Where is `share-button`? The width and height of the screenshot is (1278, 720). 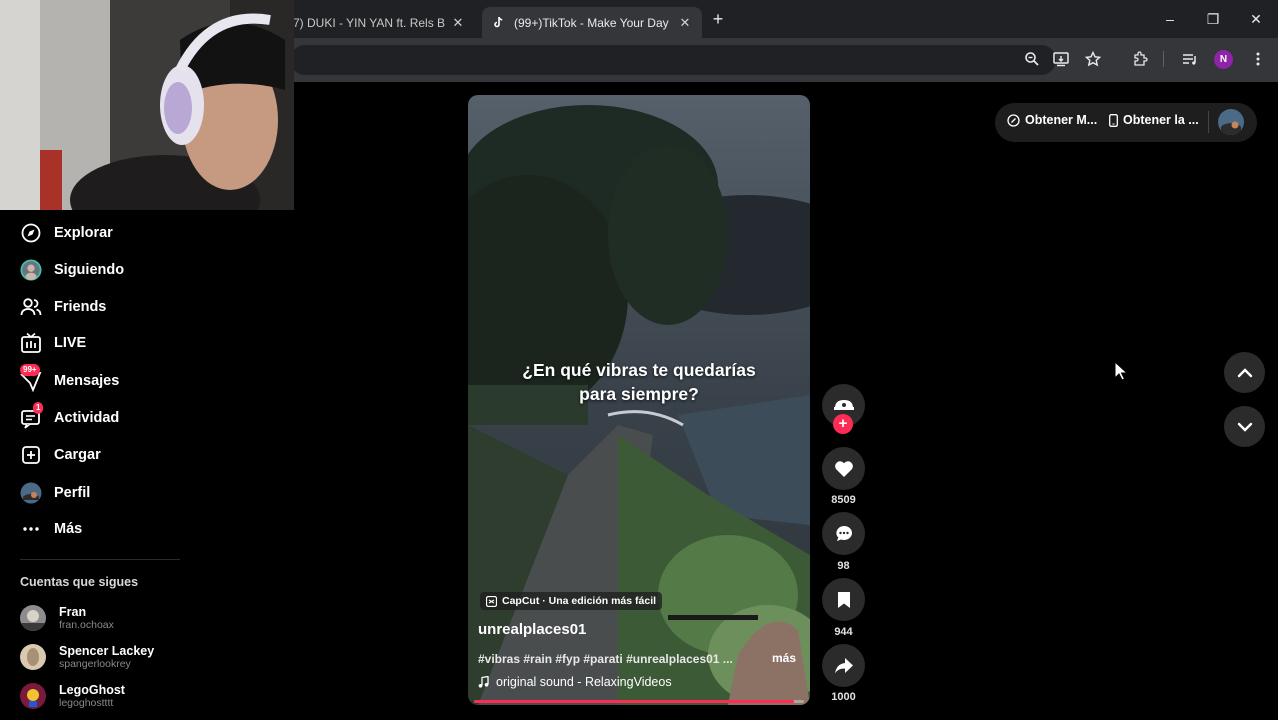
share-button is located at coordinates (843, 665).